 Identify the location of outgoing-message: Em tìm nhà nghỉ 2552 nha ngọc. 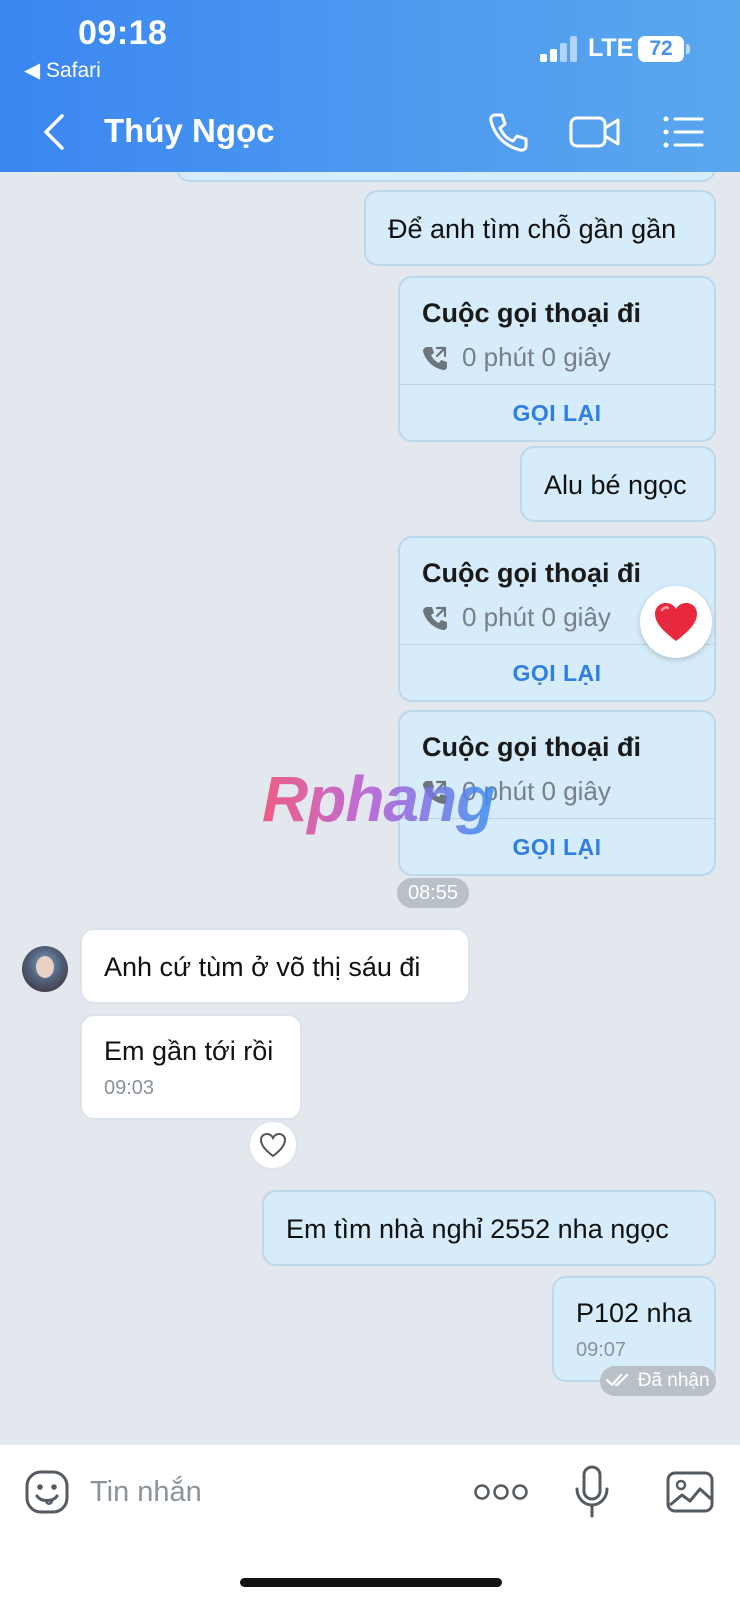
(489, 1228).